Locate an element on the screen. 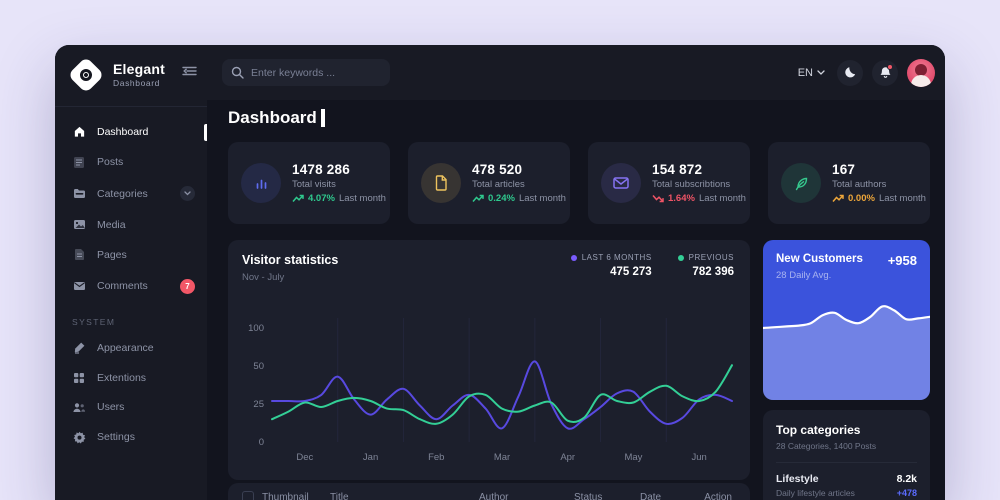  svg-text: Apr is located at coordinates (567, 457).